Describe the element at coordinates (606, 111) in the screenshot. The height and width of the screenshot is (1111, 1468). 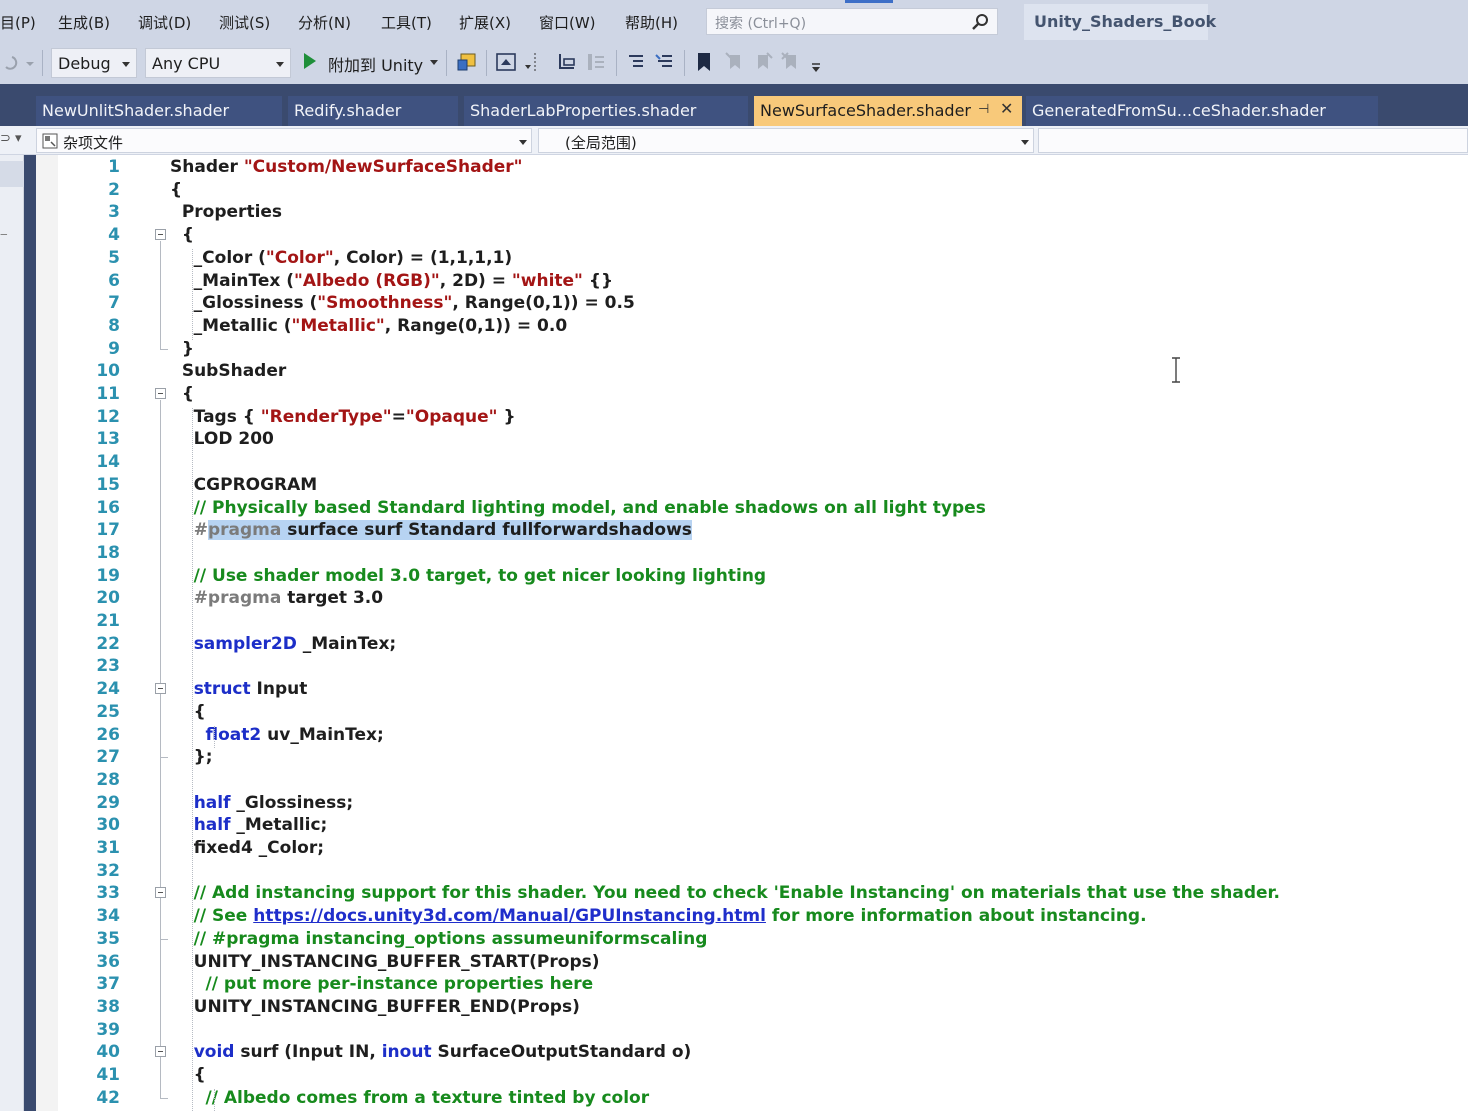
I see `tab-shaderlabproperties: ShaderLabProperties.shader` at that location.